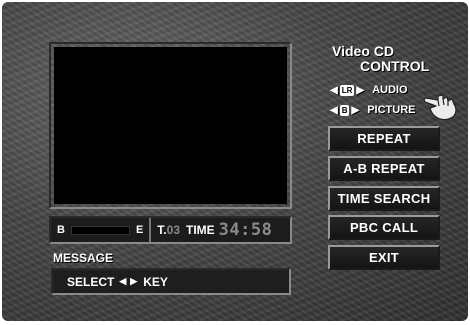  I want to click on ab-repeat-button: A-B REPEAT, so click(384, 168).